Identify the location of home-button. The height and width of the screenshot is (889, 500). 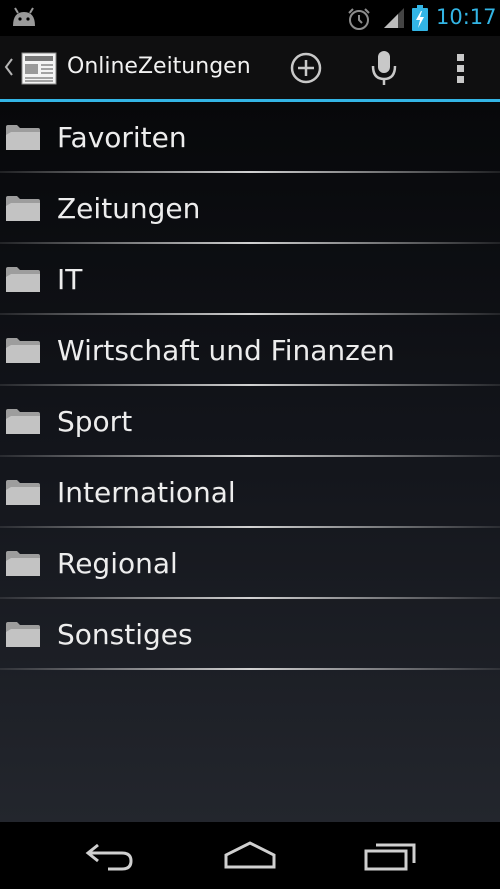
(250, 857).